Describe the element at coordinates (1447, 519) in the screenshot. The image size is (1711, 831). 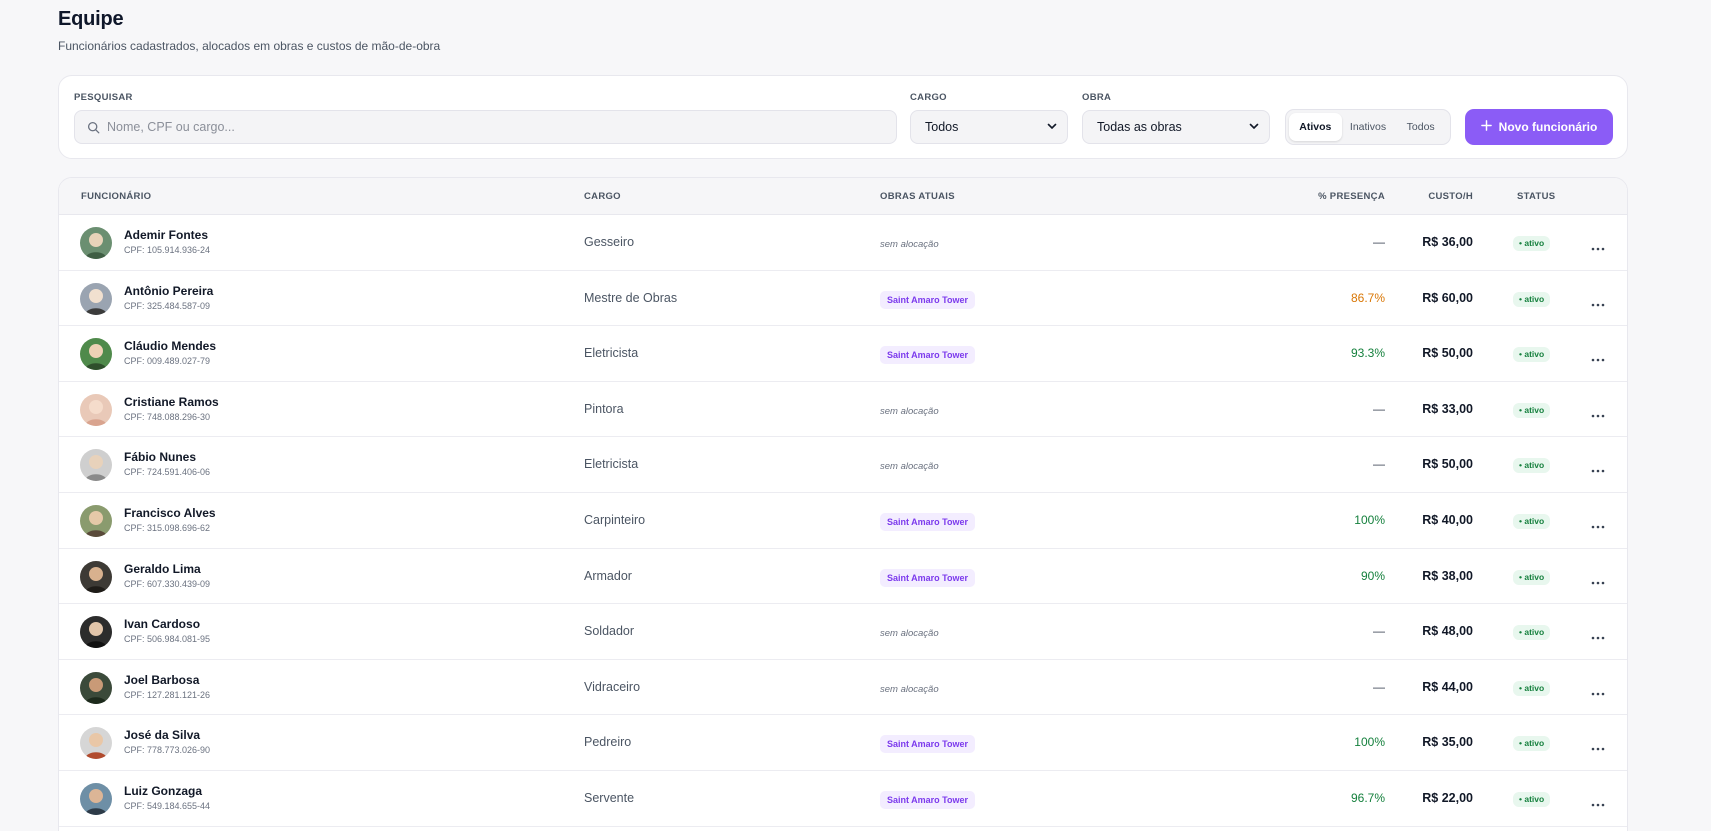
I see `employee-custo: R$ 40,00` at that location.